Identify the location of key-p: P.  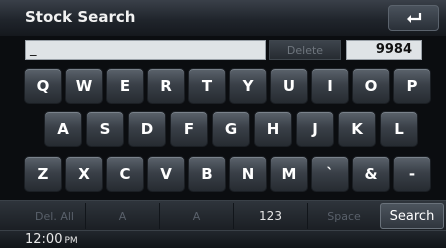
(412, 86).